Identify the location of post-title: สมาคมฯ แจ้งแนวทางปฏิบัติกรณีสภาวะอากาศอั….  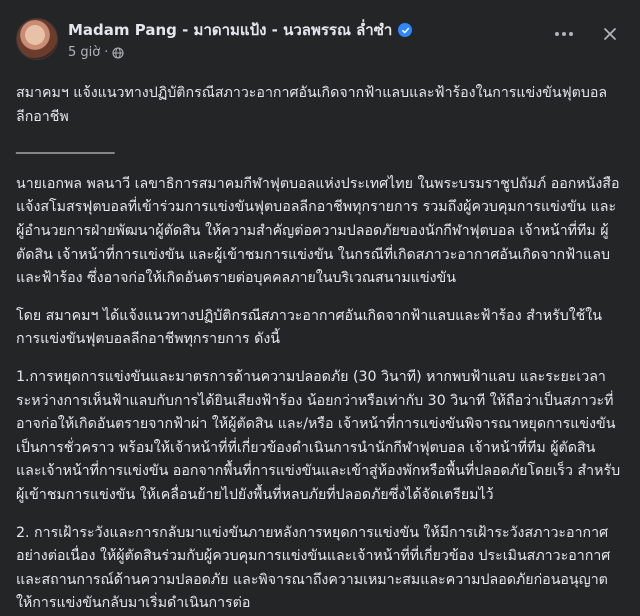
(312, 105).